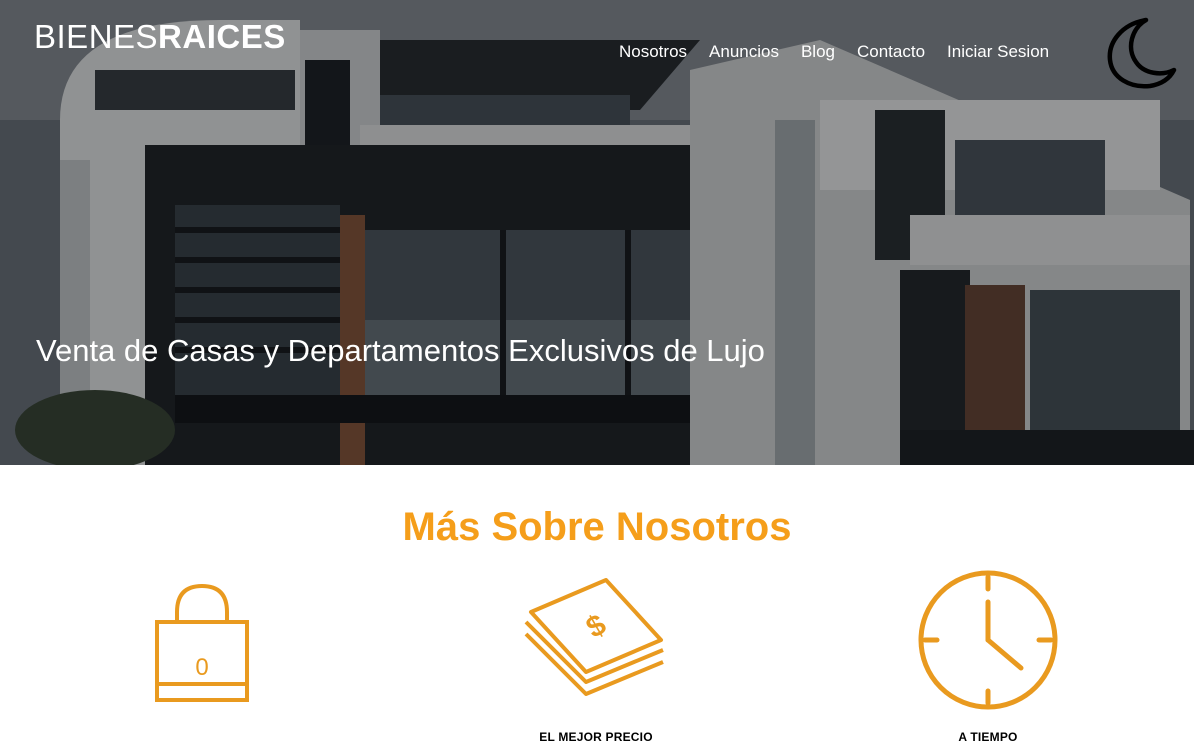  Describe the element at coordinates (202, 642) in the screenshot. I see `lock-icon: 0` at that location.